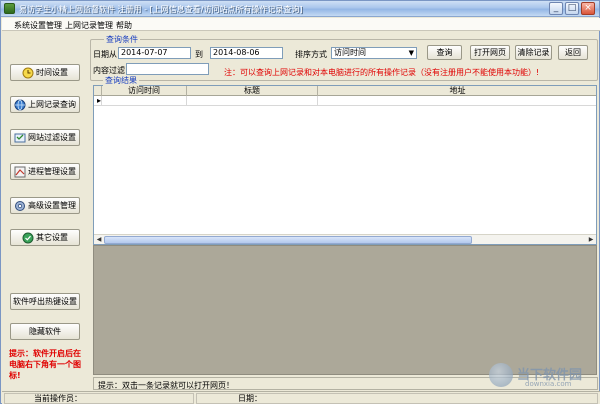 The height and width of the screenshot is (404, 600). I want to click on row-header-corner, so click(98, 91).